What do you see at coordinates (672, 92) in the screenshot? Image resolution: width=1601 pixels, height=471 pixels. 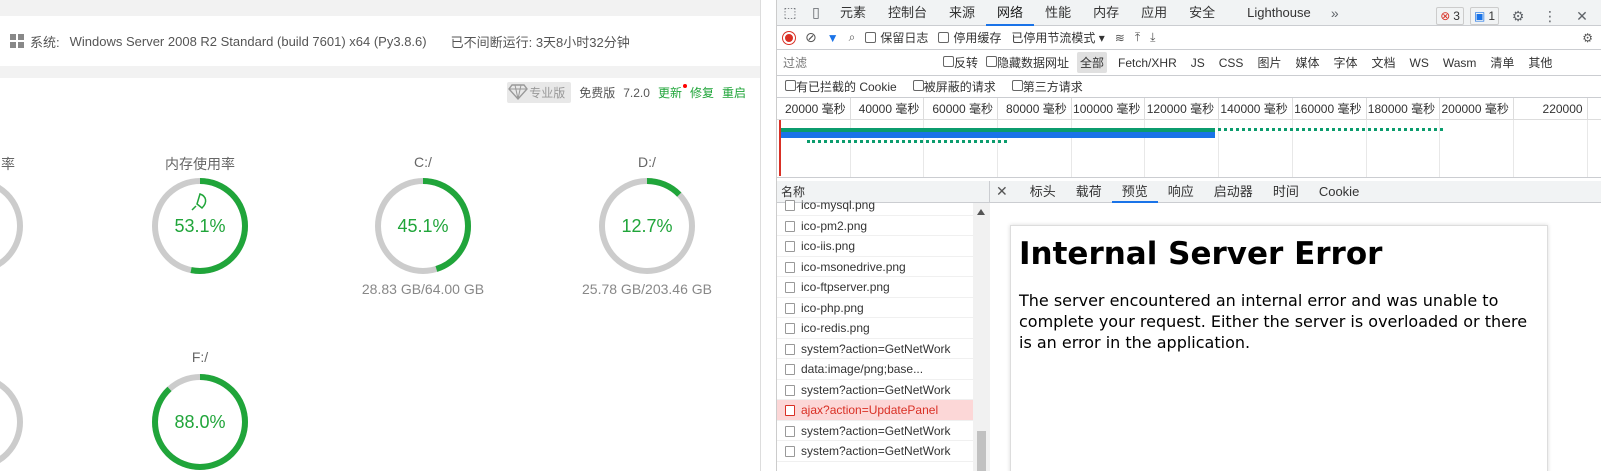 I see `update-link: 更新` at bounding box center [672, 92].